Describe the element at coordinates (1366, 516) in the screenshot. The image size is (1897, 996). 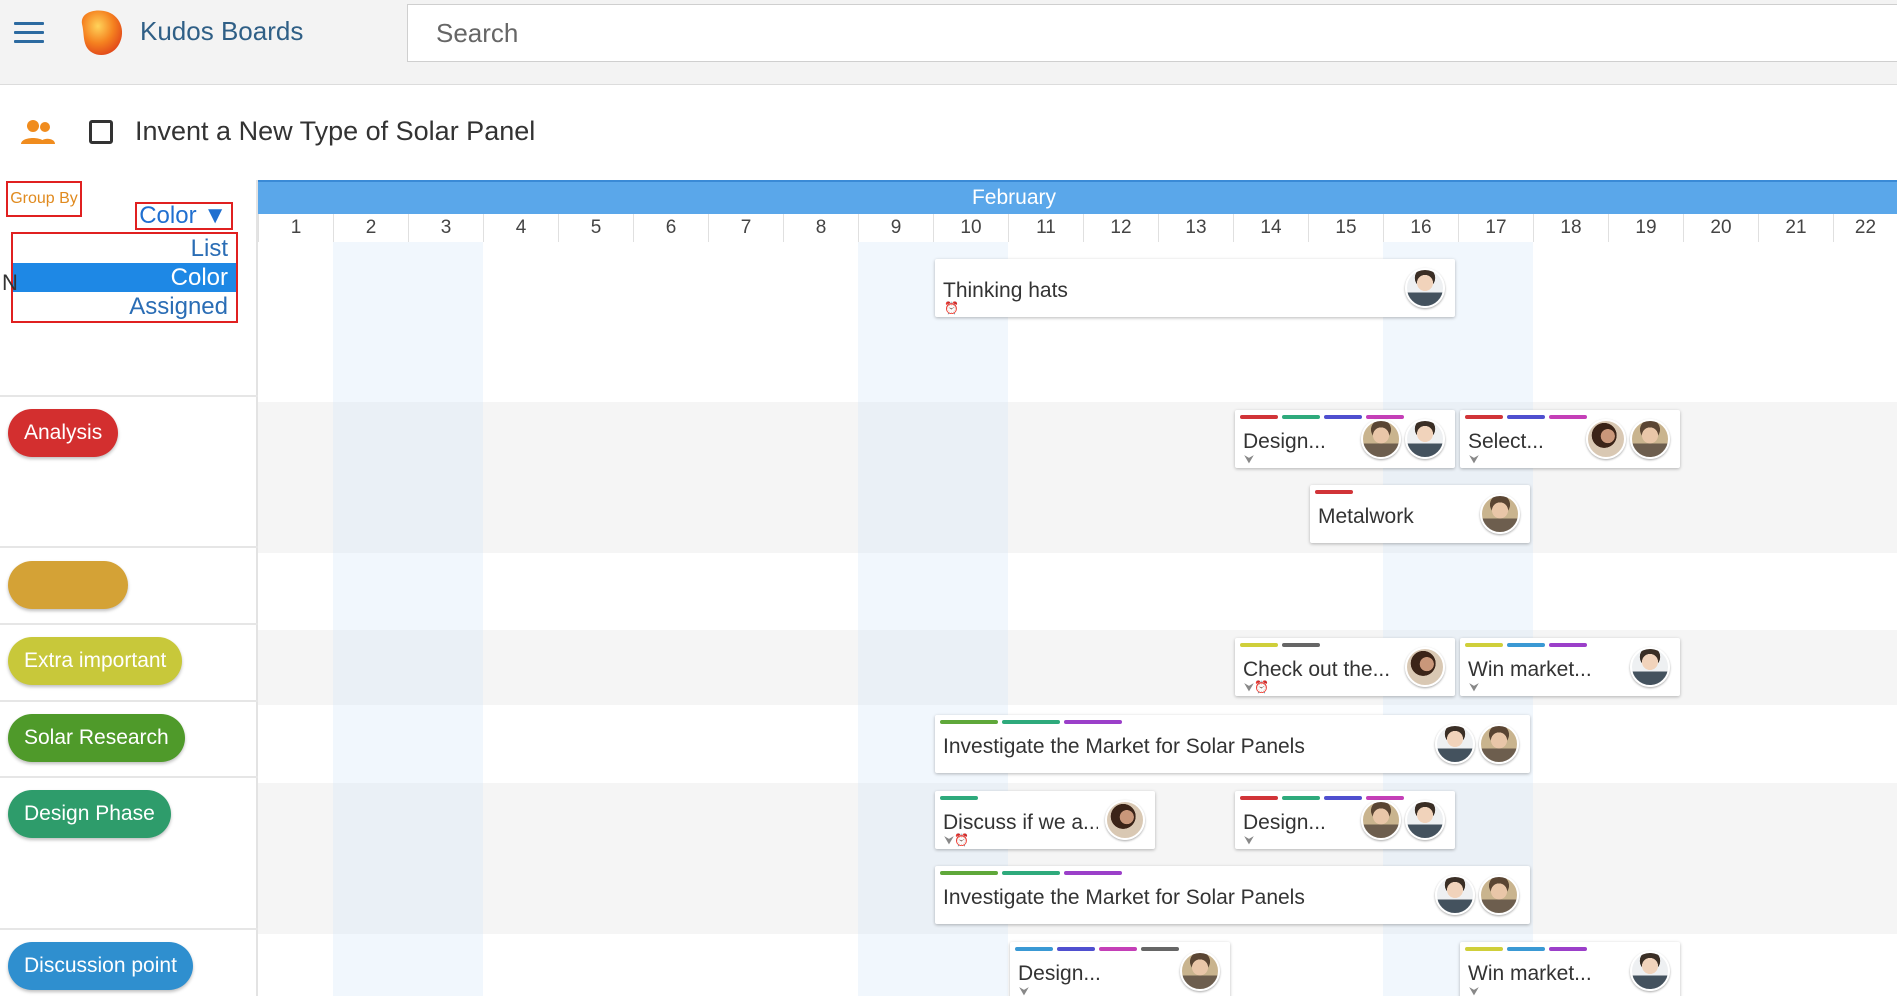
I see `card-title: Metalwork` at that location.